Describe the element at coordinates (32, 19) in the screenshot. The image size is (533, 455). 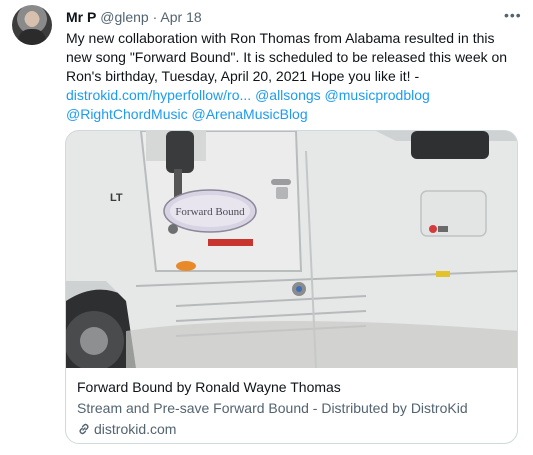
I see `avatar-head` at that location.